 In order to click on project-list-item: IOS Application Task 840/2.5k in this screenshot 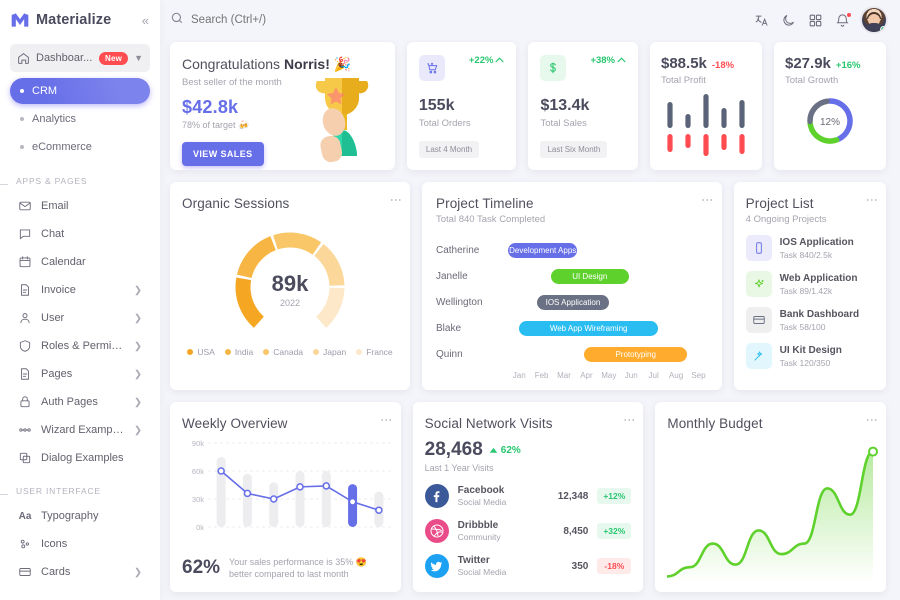, I will do `click(809, 248)`.